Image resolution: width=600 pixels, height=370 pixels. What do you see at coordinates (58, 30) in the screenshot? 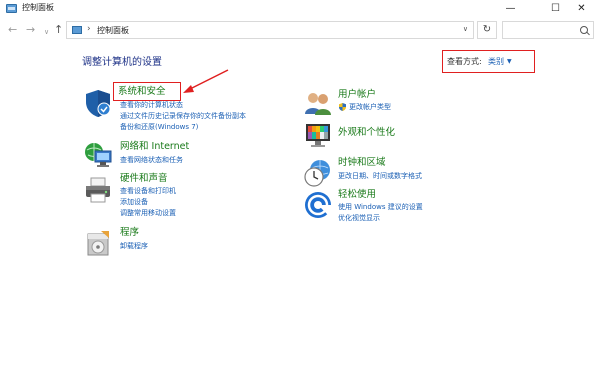
I see `up-button: ↑` at bounding box center [58, 30].